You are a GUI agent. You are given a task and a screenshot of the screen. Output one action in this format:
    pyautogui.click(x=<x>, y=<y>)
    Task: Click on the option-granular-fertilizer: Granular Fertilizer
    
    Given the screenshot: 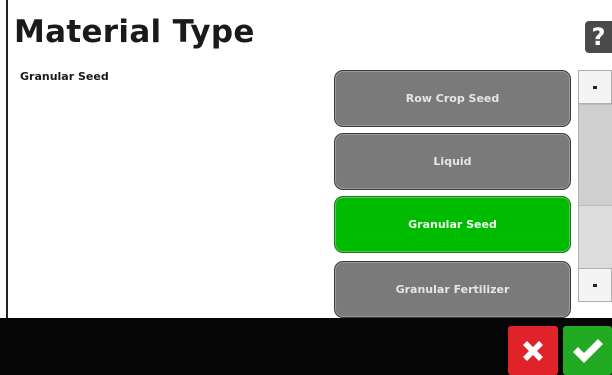 What is the action you would take?
    pyautogui.click(x=452, y=289)
    